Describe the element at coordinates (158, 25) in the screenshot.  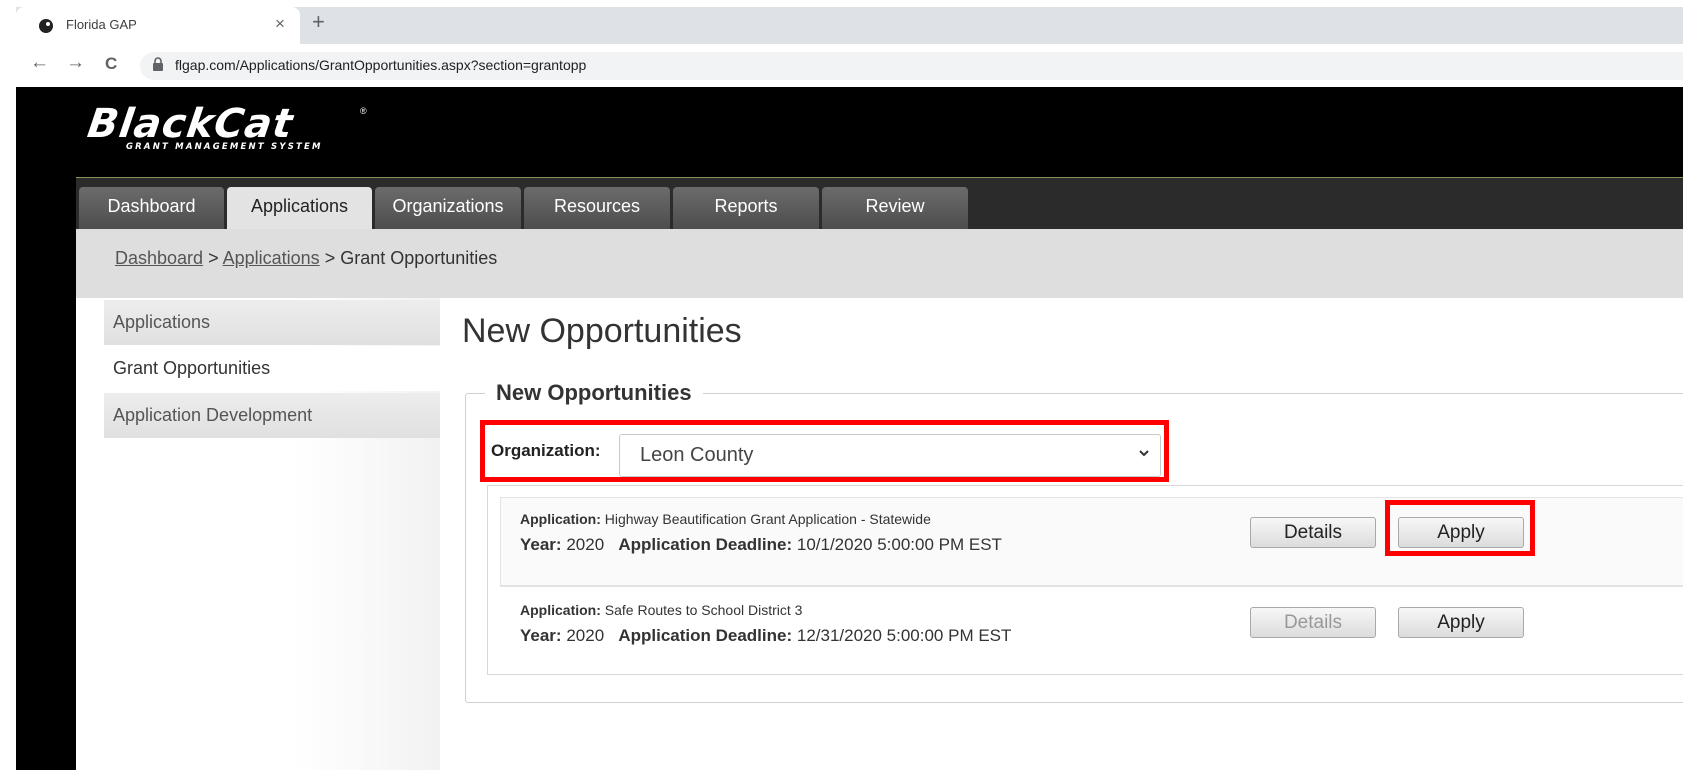
I see `browser-tab: Florida GAP ×` at that location.